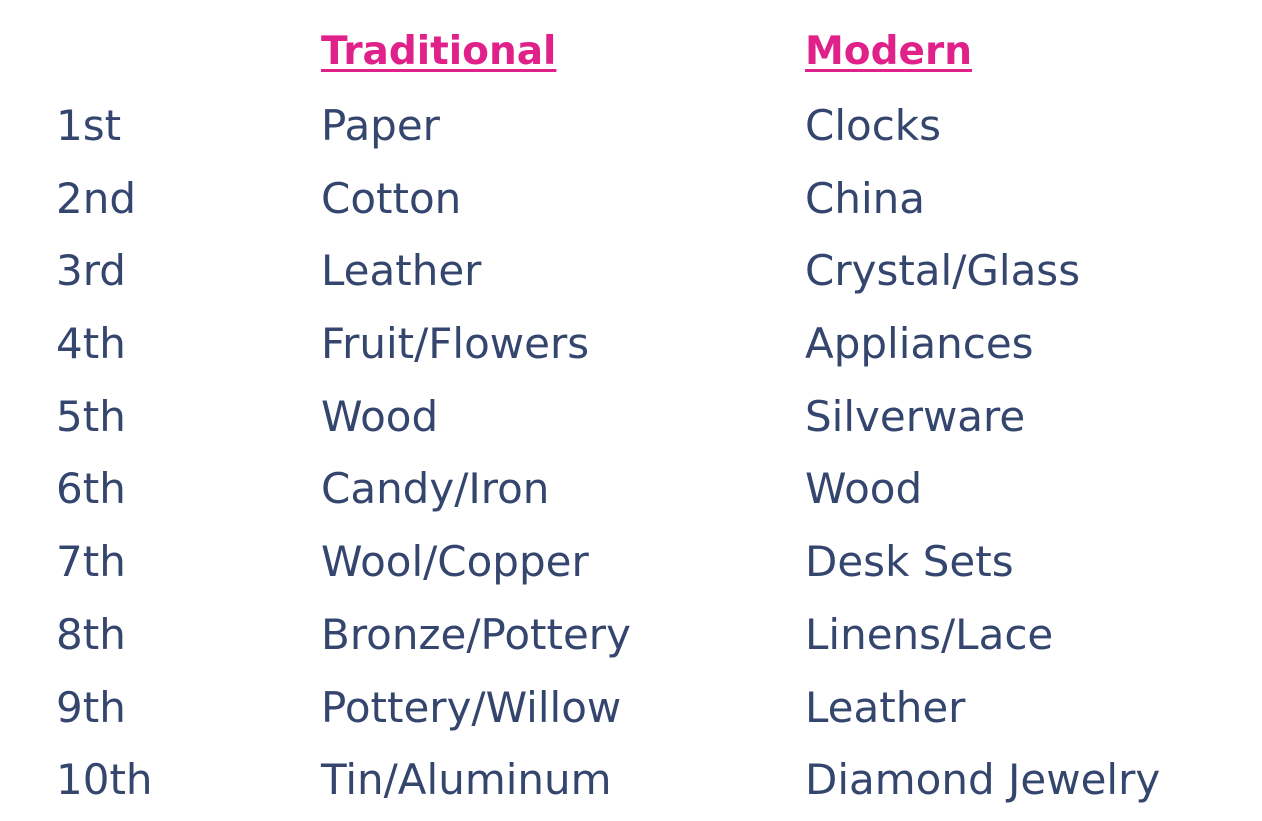 Image resolution: width=1262 pixels, height=821 pixels. Describe the element at coordinates (929, 634) in the screenshot. I see `modern-cell: Linens/Lace` at that location.